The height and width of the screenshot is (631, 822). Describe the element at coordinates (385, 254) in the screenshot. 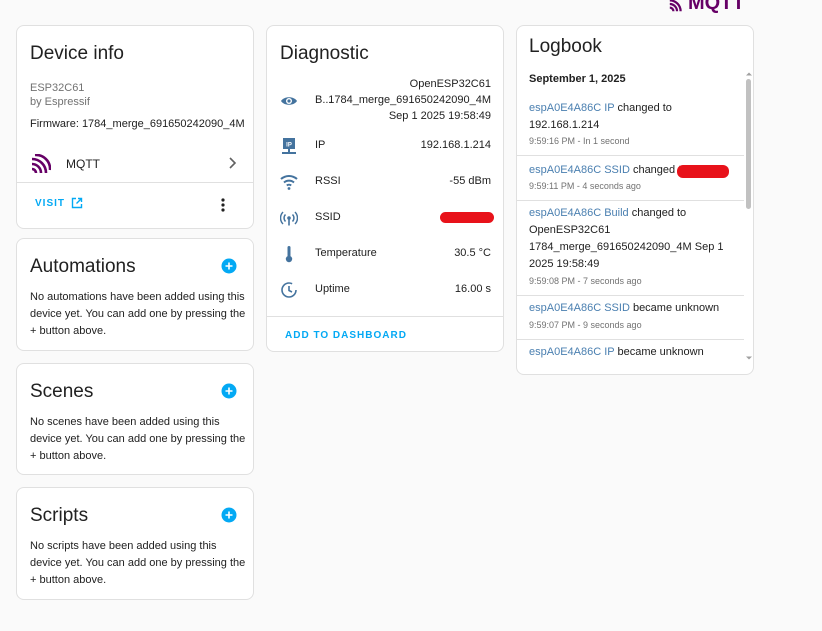

I see `diag-row-temperature: Temperature 30.5 °C` at that location.